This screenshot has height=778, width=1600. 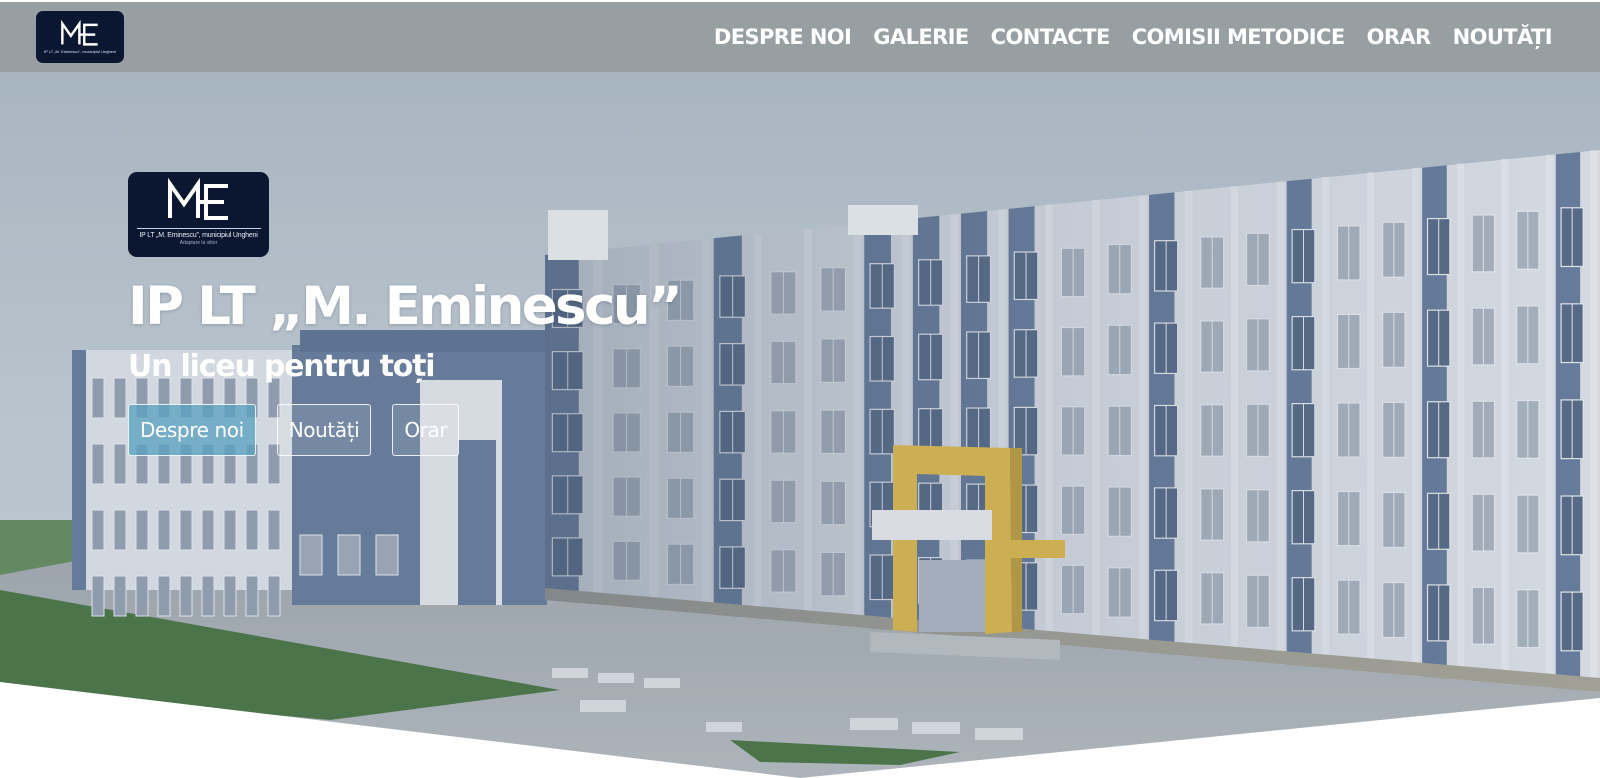 What do you see at coordinates (1051, 37) in the screenshot?
I see `nav-contacte: CONTACTE` at bounding box center [1051, 37].